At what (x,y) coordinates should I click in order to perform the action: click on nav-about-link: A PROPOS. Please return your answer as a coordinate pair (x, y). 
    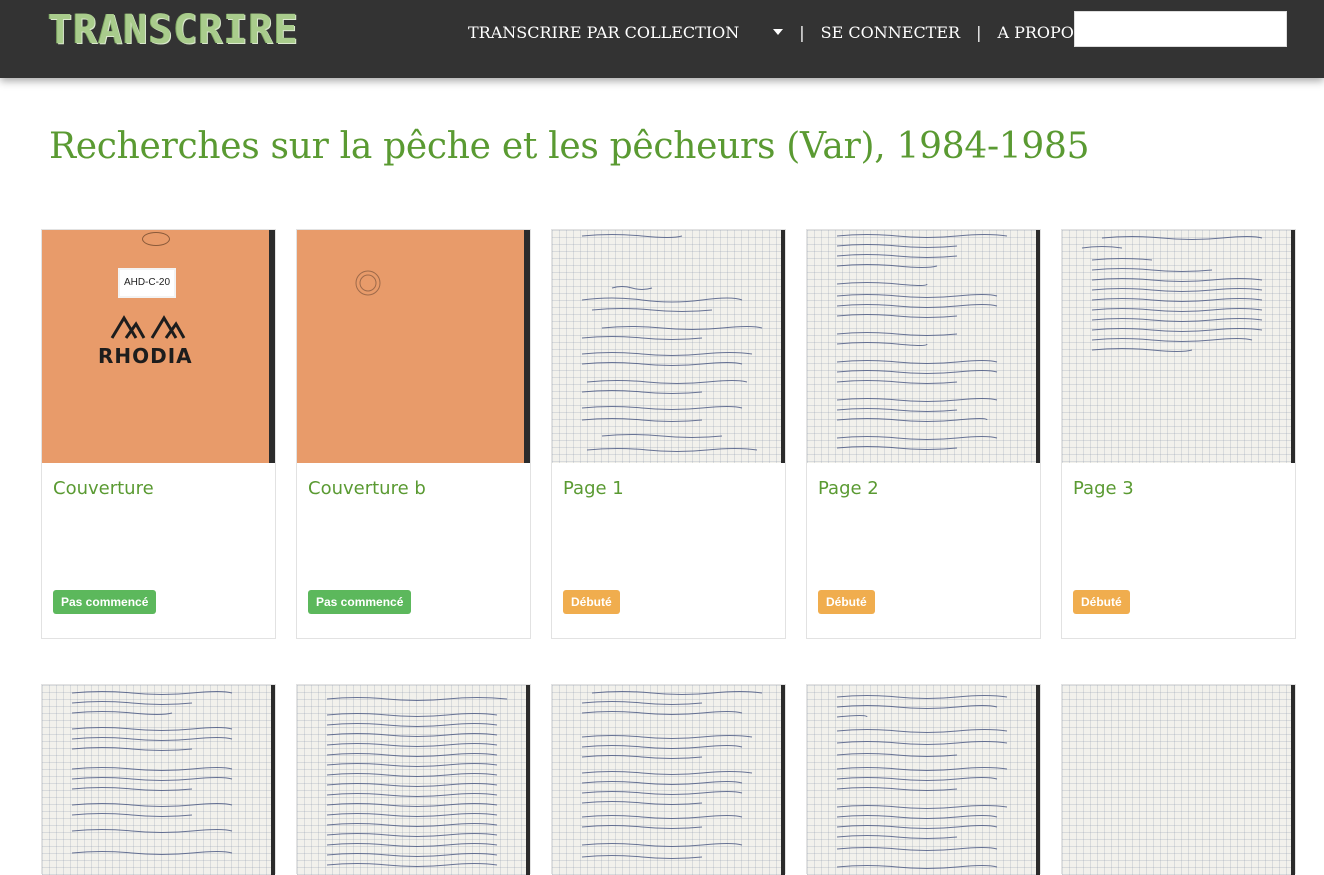
    Looking at the image, I should click on (1040, 32).